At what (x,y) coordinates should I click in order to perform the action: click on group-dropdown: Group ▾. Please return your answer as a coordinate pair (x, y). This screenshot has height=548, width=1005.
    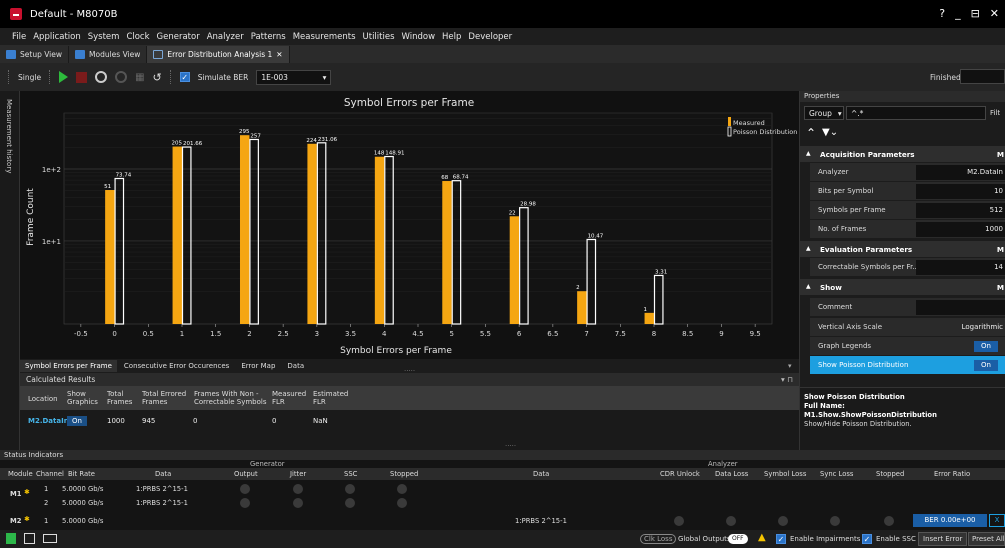
    Looking at the image, I should click on (824, 113).